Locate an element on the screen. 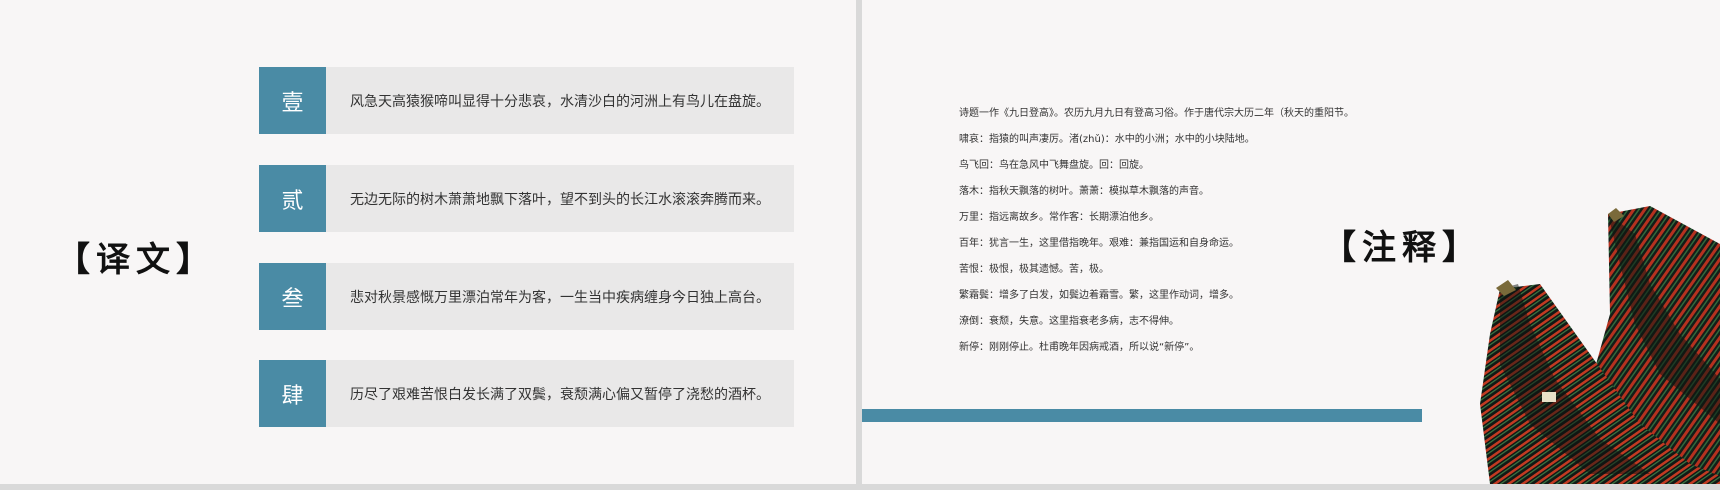  temple-eaves-image is located at coordinates (1600, 345).